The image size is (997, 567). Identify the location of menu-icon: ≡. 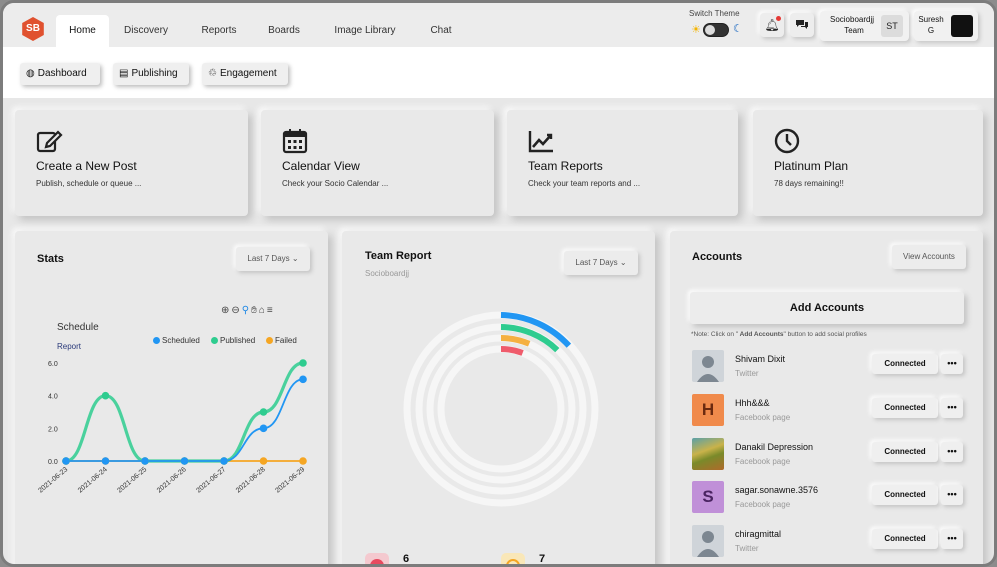
(271, 310).